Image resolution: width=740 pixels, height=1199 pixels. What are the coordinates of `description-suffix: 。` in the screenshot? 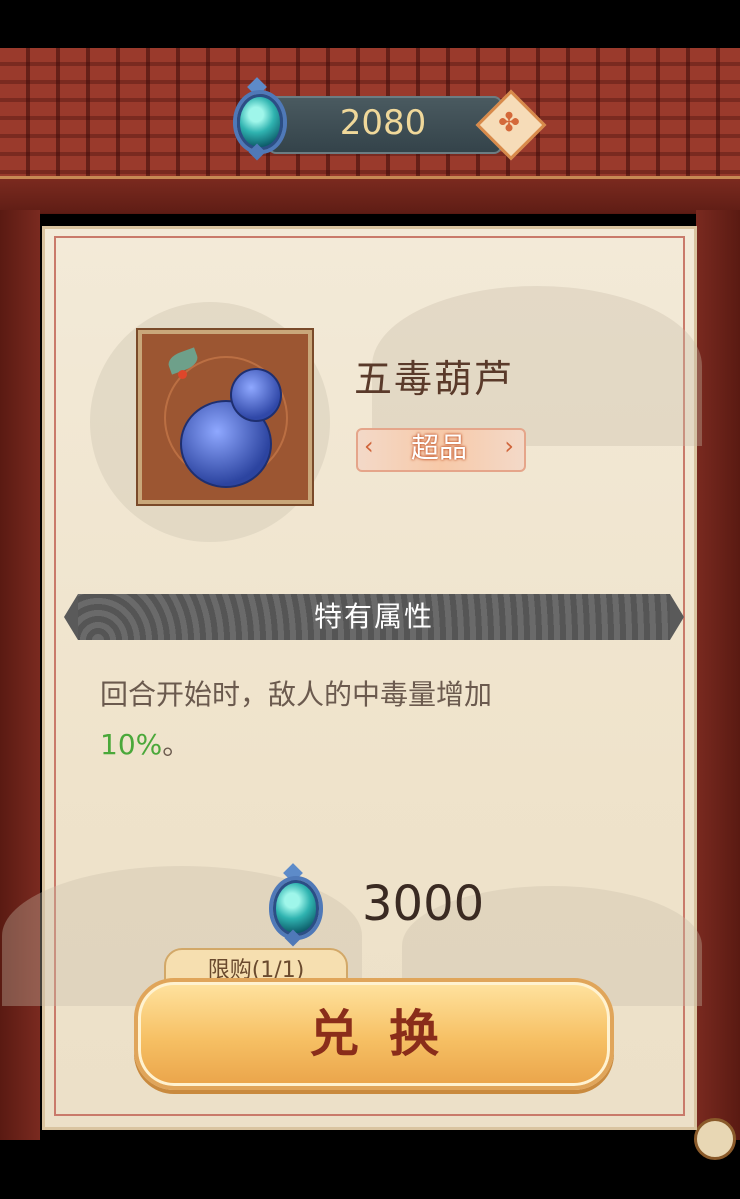 It's located at (176, 744).